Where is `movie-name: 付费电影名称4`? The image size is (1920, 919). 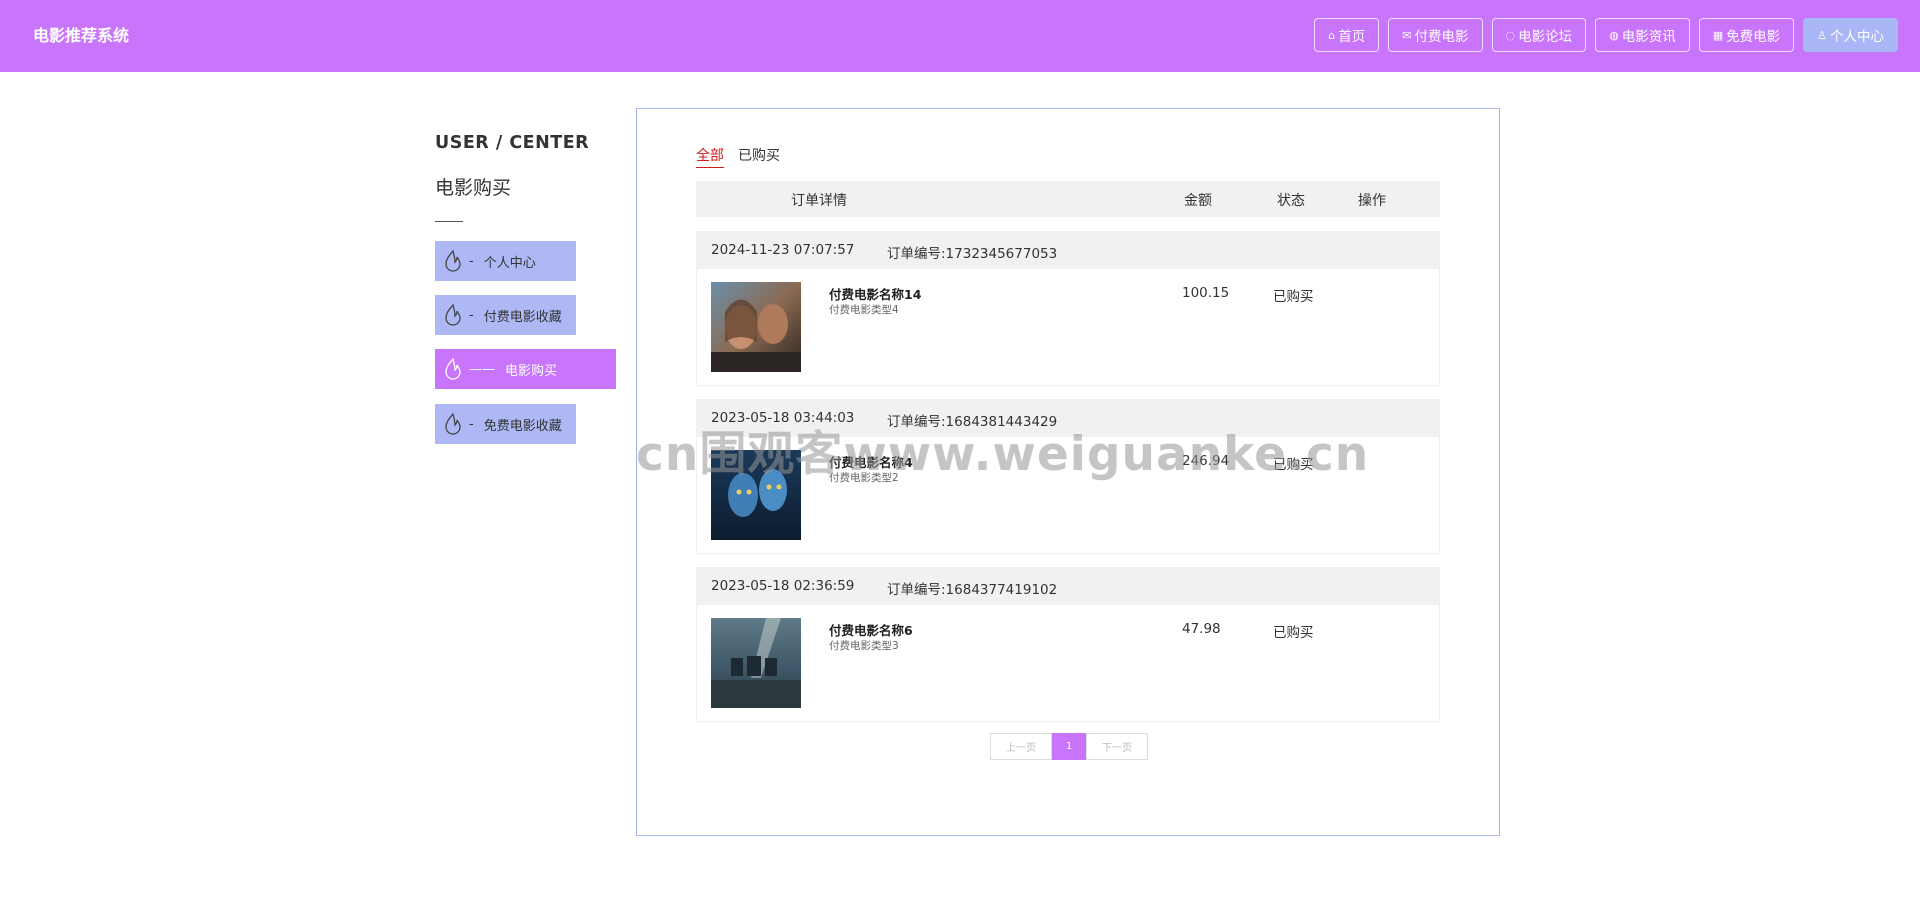 movie-name: 付费电影名称4 is located at coordinates (871, 461).